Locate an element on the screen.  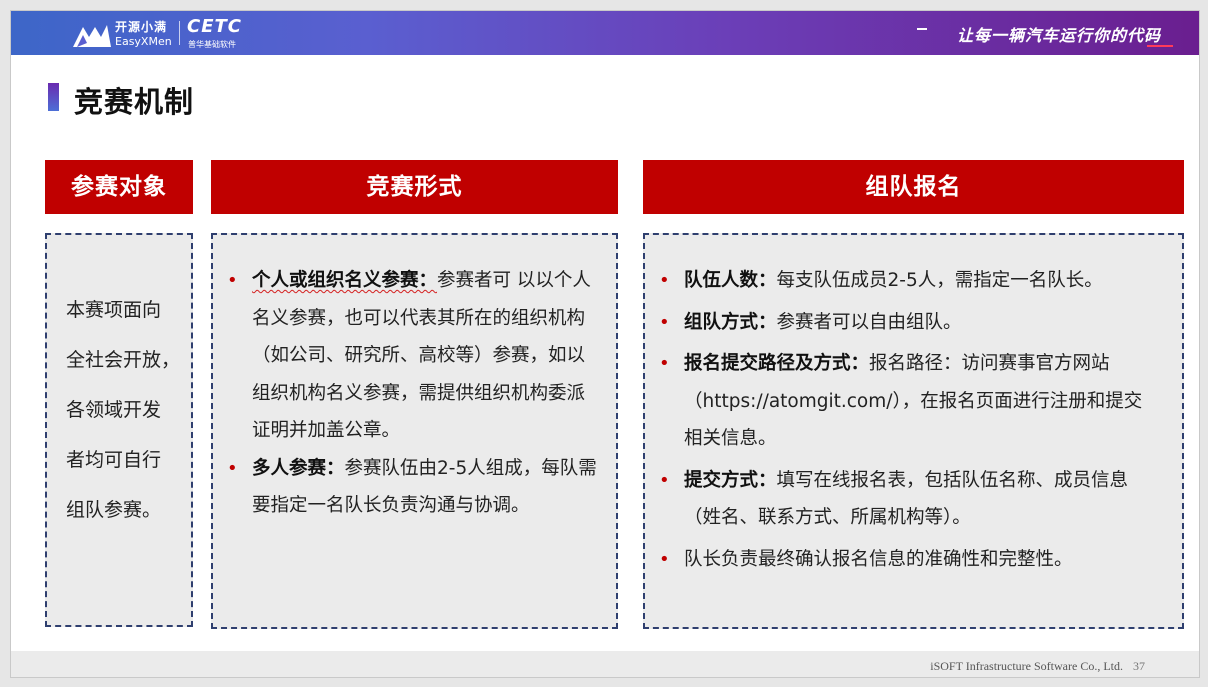
slogan-decoration is located at coordinates (922, 29).